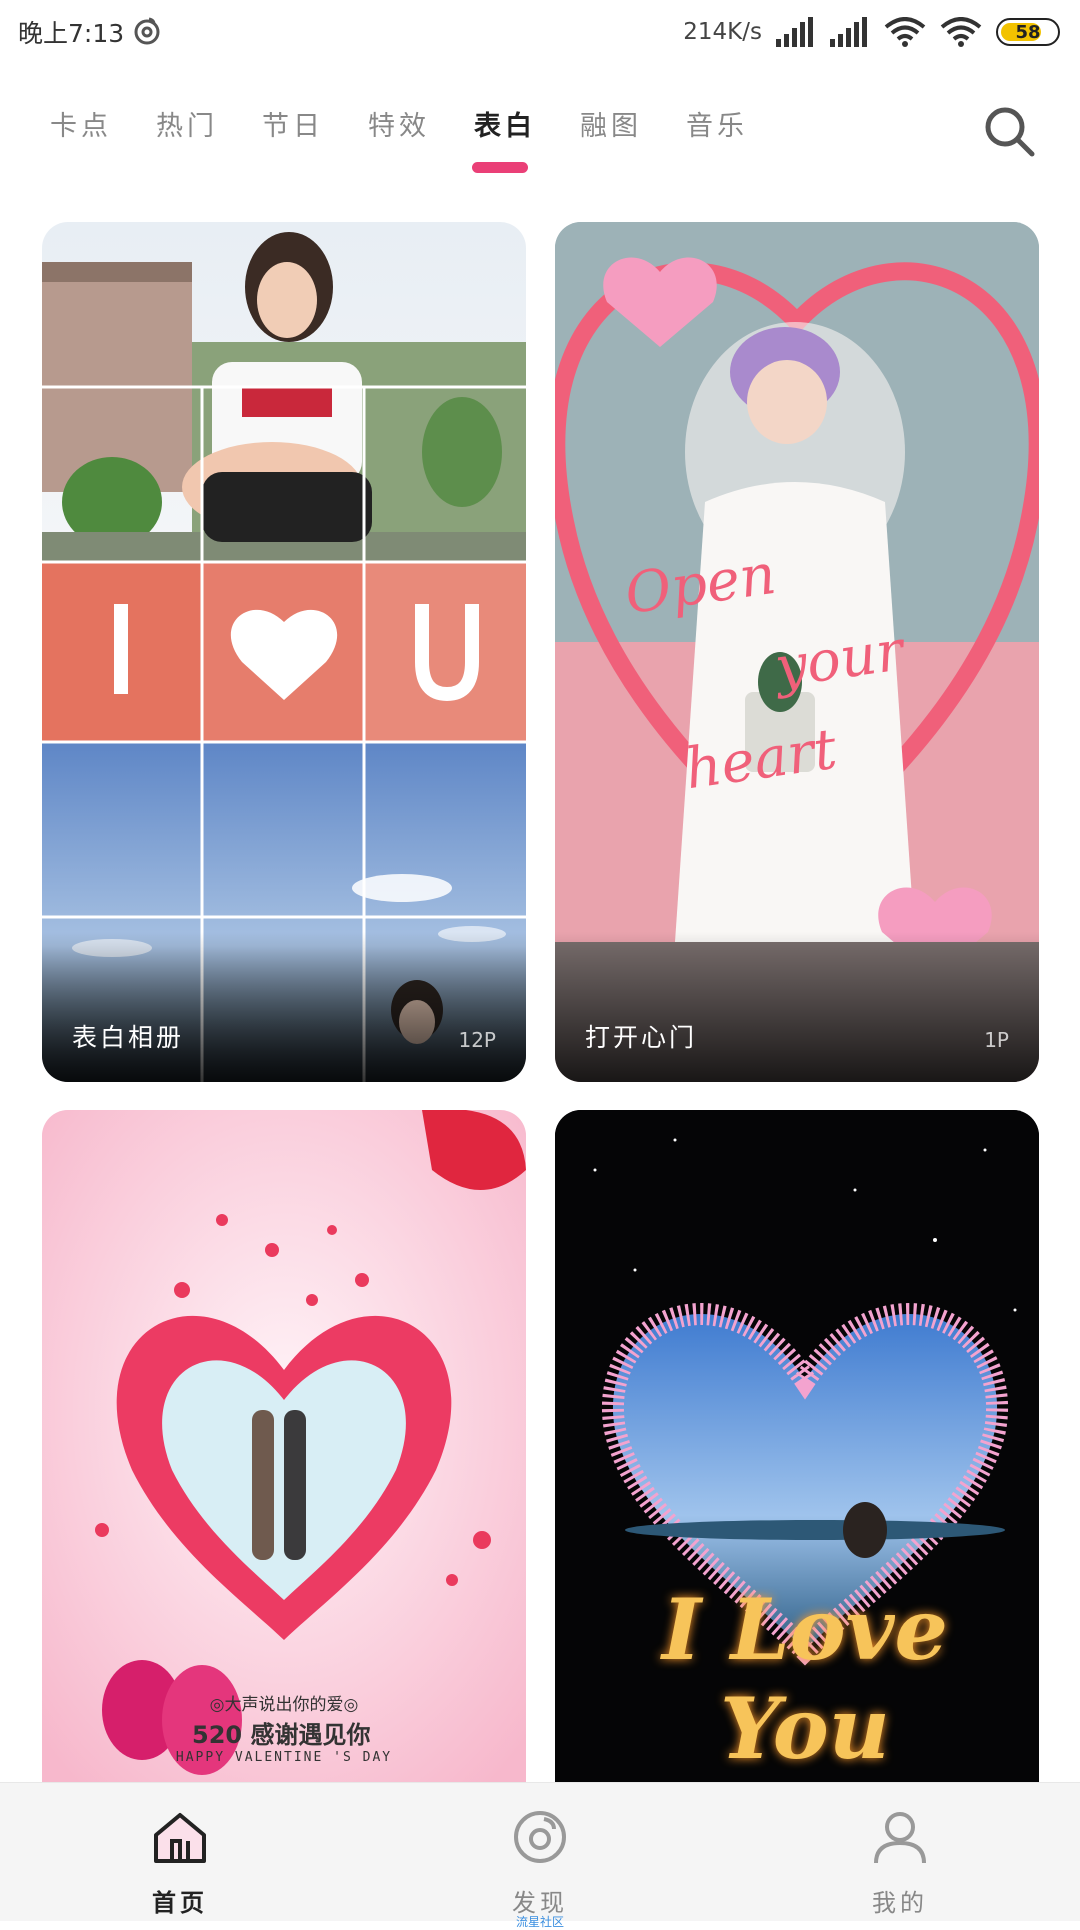  Describe the element at coordinates (633, 123) in the screenshot. I see `tab-rongtu: 融图` at that location.